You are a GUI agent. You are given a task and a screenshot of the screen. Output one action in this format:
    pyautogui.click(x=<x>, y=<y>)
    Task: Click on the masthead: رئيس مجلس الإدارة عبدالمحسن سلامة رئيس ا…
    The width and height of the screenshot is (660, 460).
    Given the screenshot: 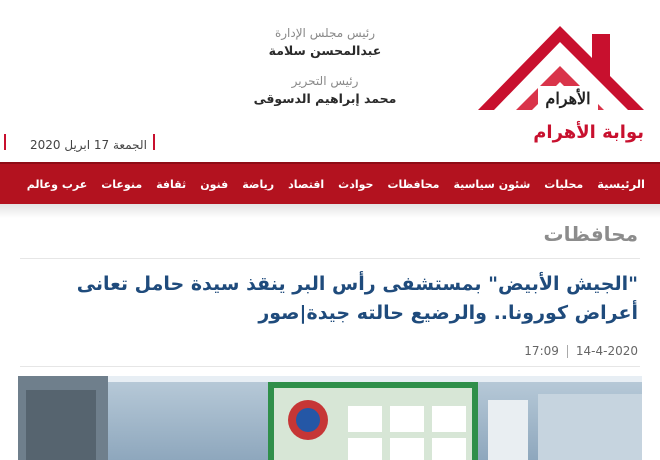 What is the action you would take?
    pyautogui.click(x=325, y=72)
    